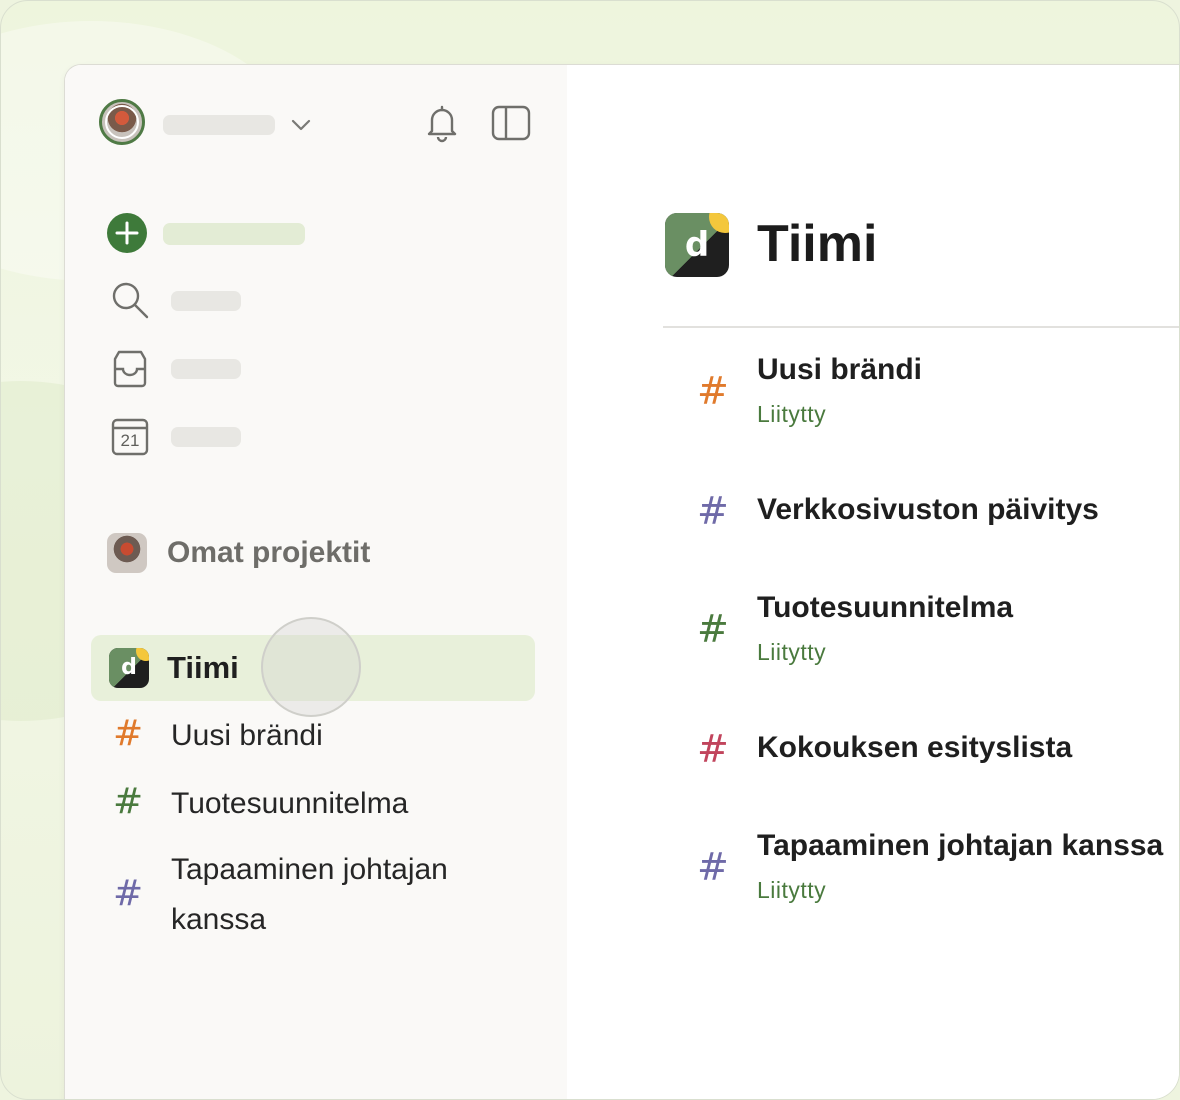  What do you see at coordinates (203, 667) in the screenshot?
I see `sidebar-item-label: Tiimi` at bounding box center [203, 667].